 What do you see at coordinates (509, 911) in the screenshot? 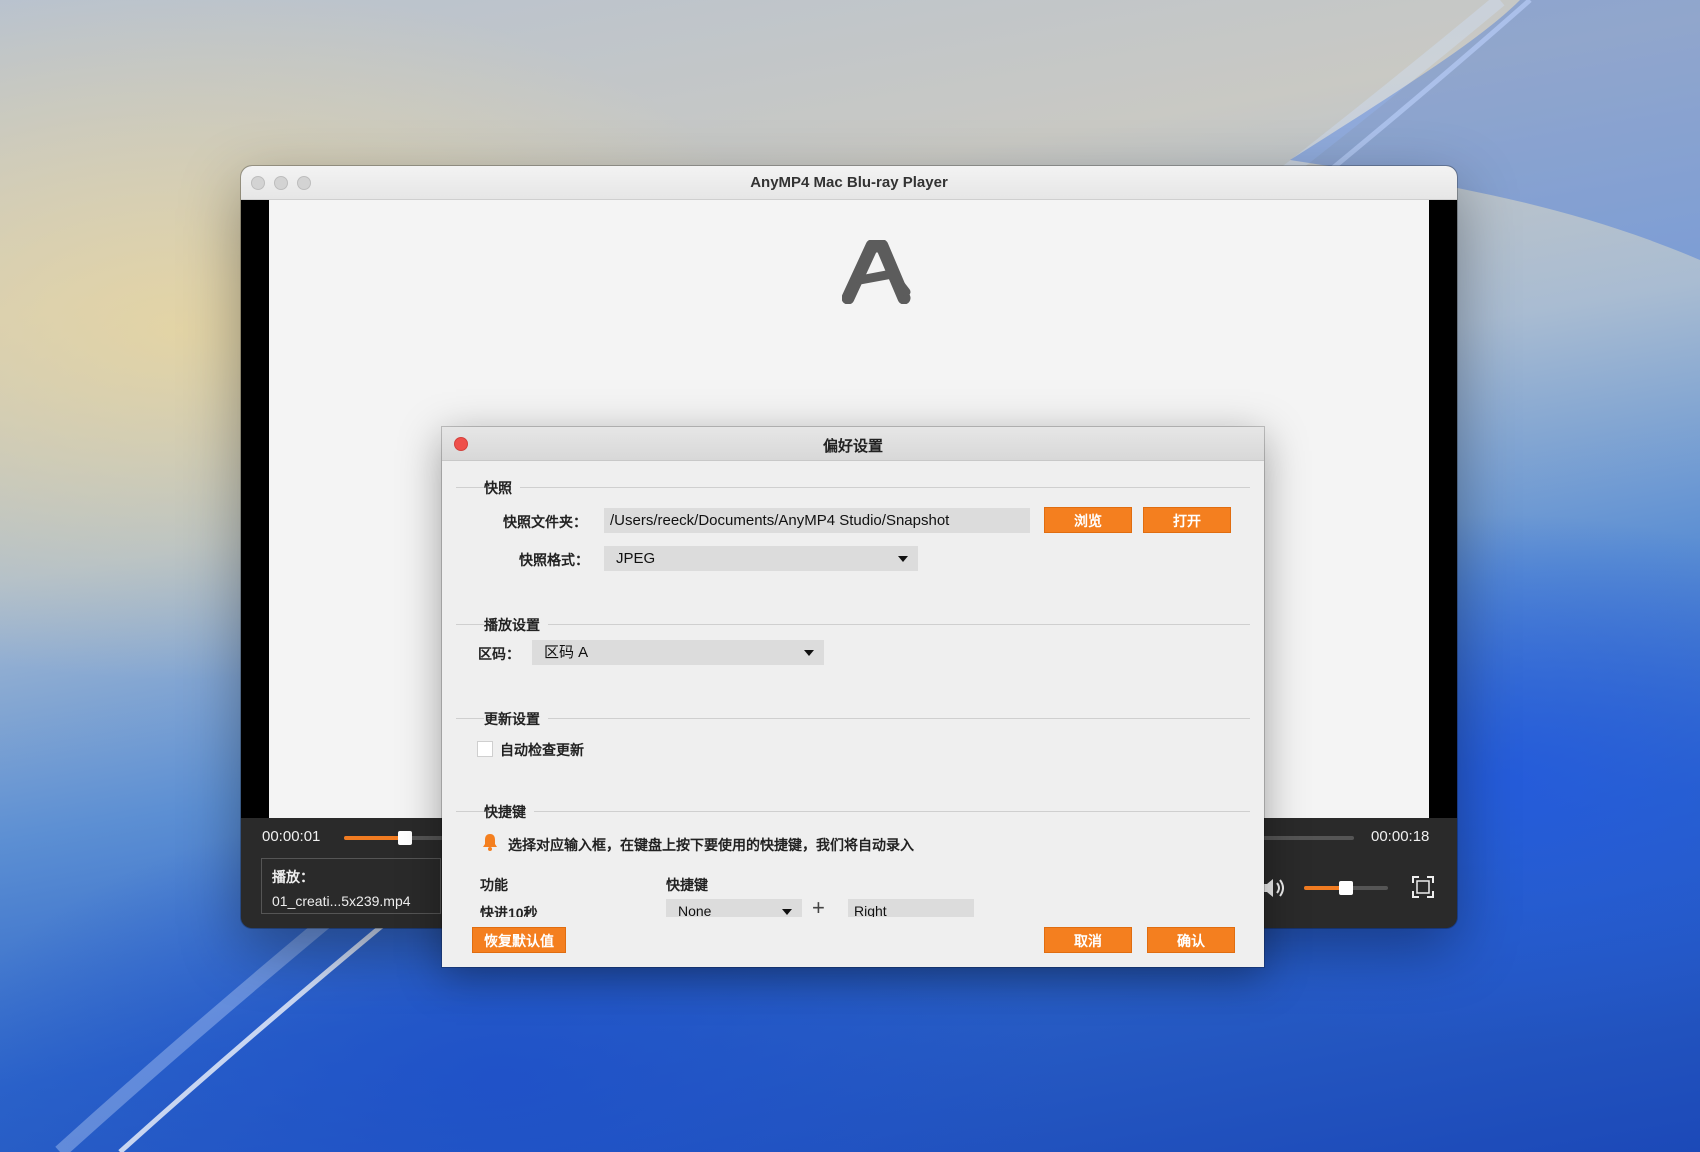
I see `hotkey-row-function: 快进10秒` at bounding box center [509, 911].